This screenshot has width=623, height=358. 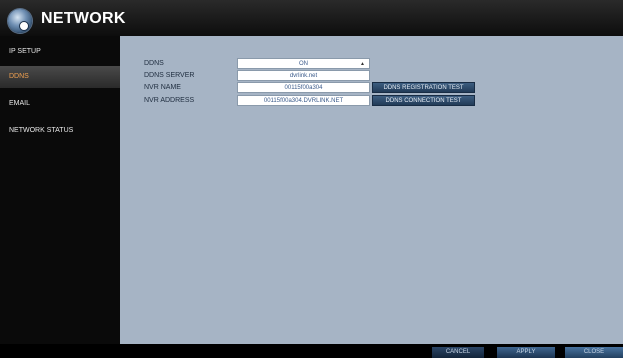 What do you see at coordinates (83, 18) in the screenshot?
I see `page-title: NETWORK` at bounding box center [83, 18].